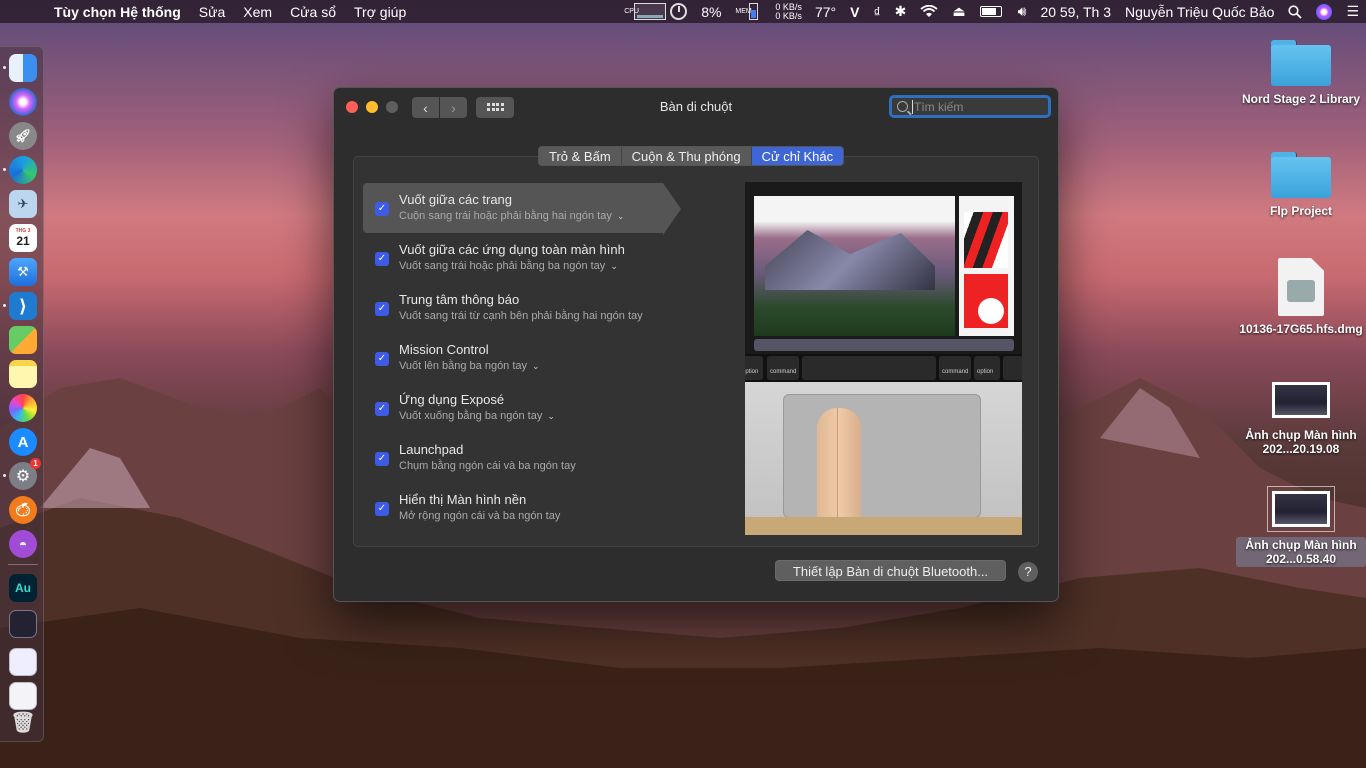 This screenshot has width=1366, height=768. What do you see at coordinates (23, 204) in the screenshot?
I see `preview-app-icon: ✈` at bounding box center [23, 204].